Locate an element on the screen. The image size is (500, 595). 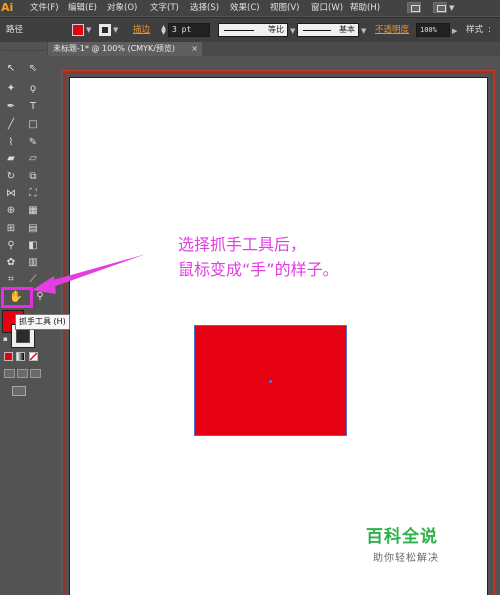
menu-effect: 效果(C) is located at coordinates (245, 8).